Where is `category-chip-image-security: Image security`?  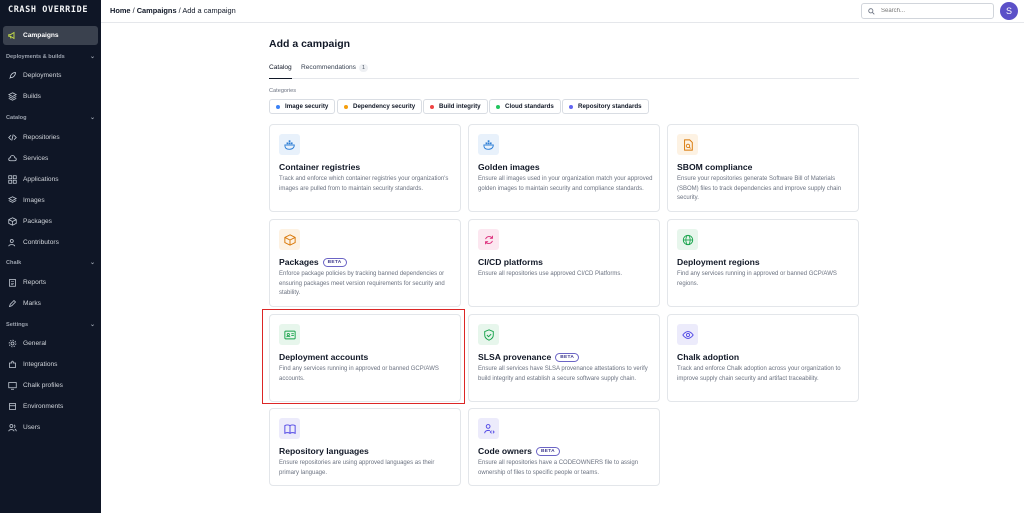
category-chip-image-security: Image security is located at coordinates (302, 106).